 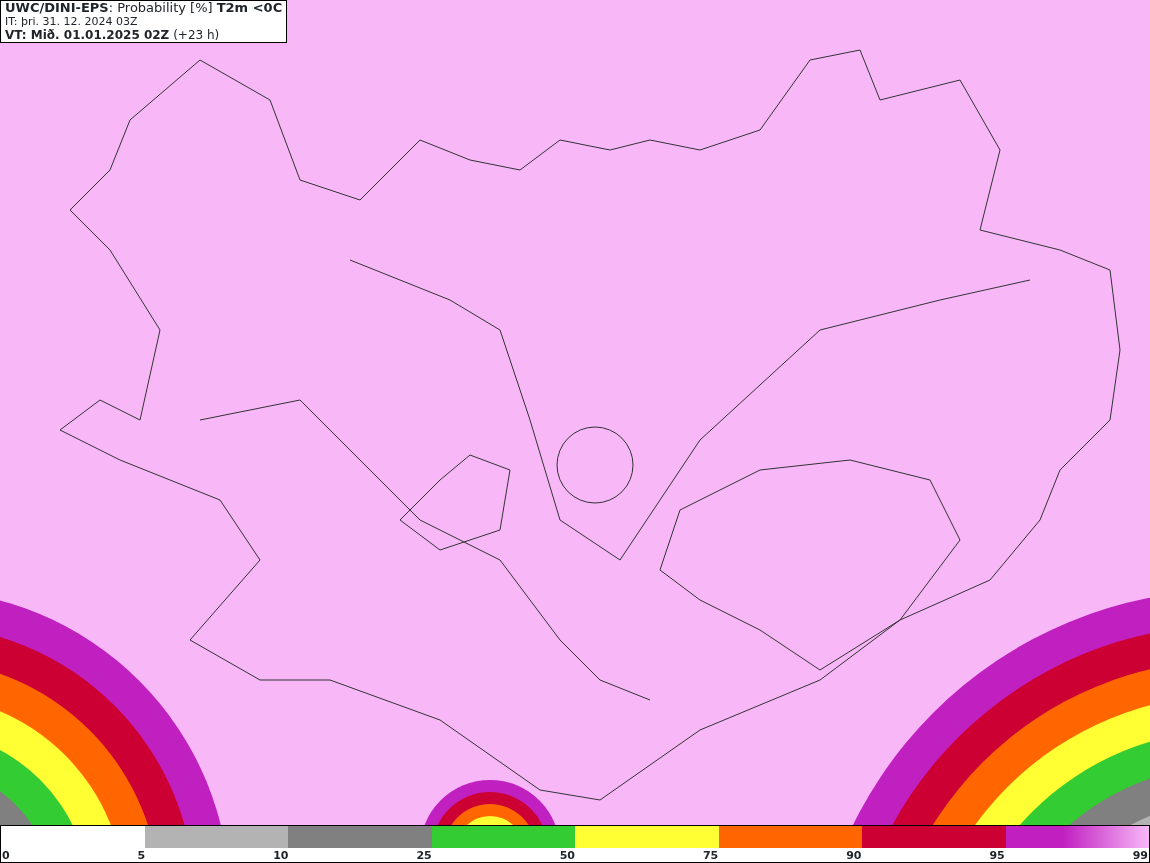 What do you see at coordinates (71, 22) in the screenshot?
I see `issue-time: IT: þri. 31. 12. 2024 03Z` at bounding box center [71, 22].